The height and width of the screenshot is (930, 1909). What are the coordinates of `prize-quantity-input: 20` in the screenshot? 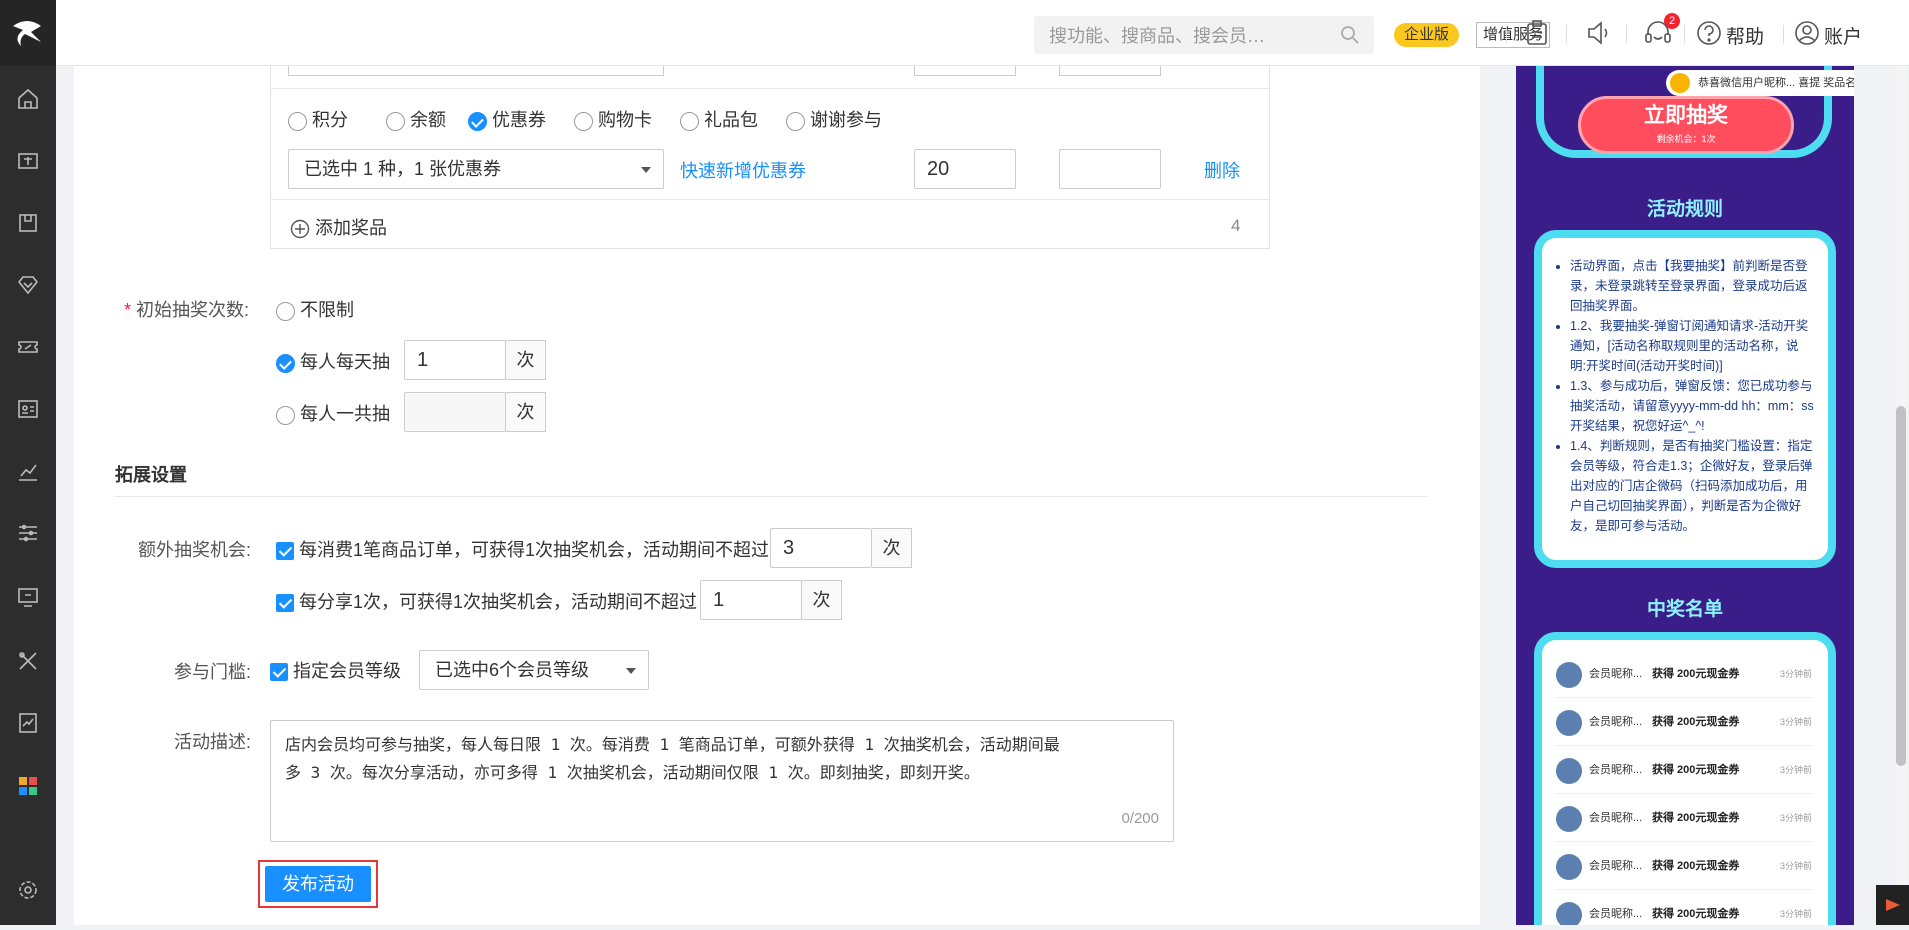 It's located at (965, 169).